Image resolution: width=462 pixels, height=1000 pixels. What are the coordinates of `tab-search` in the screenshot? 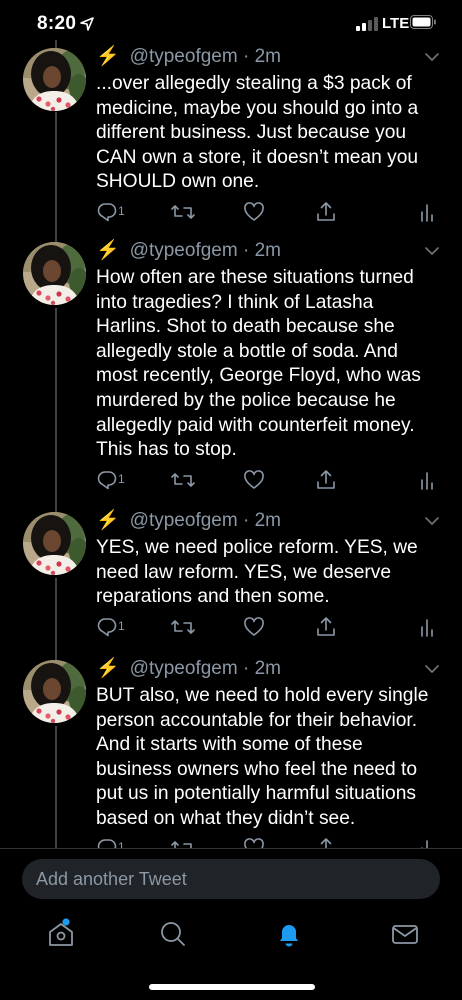 It's located at (173, 934).